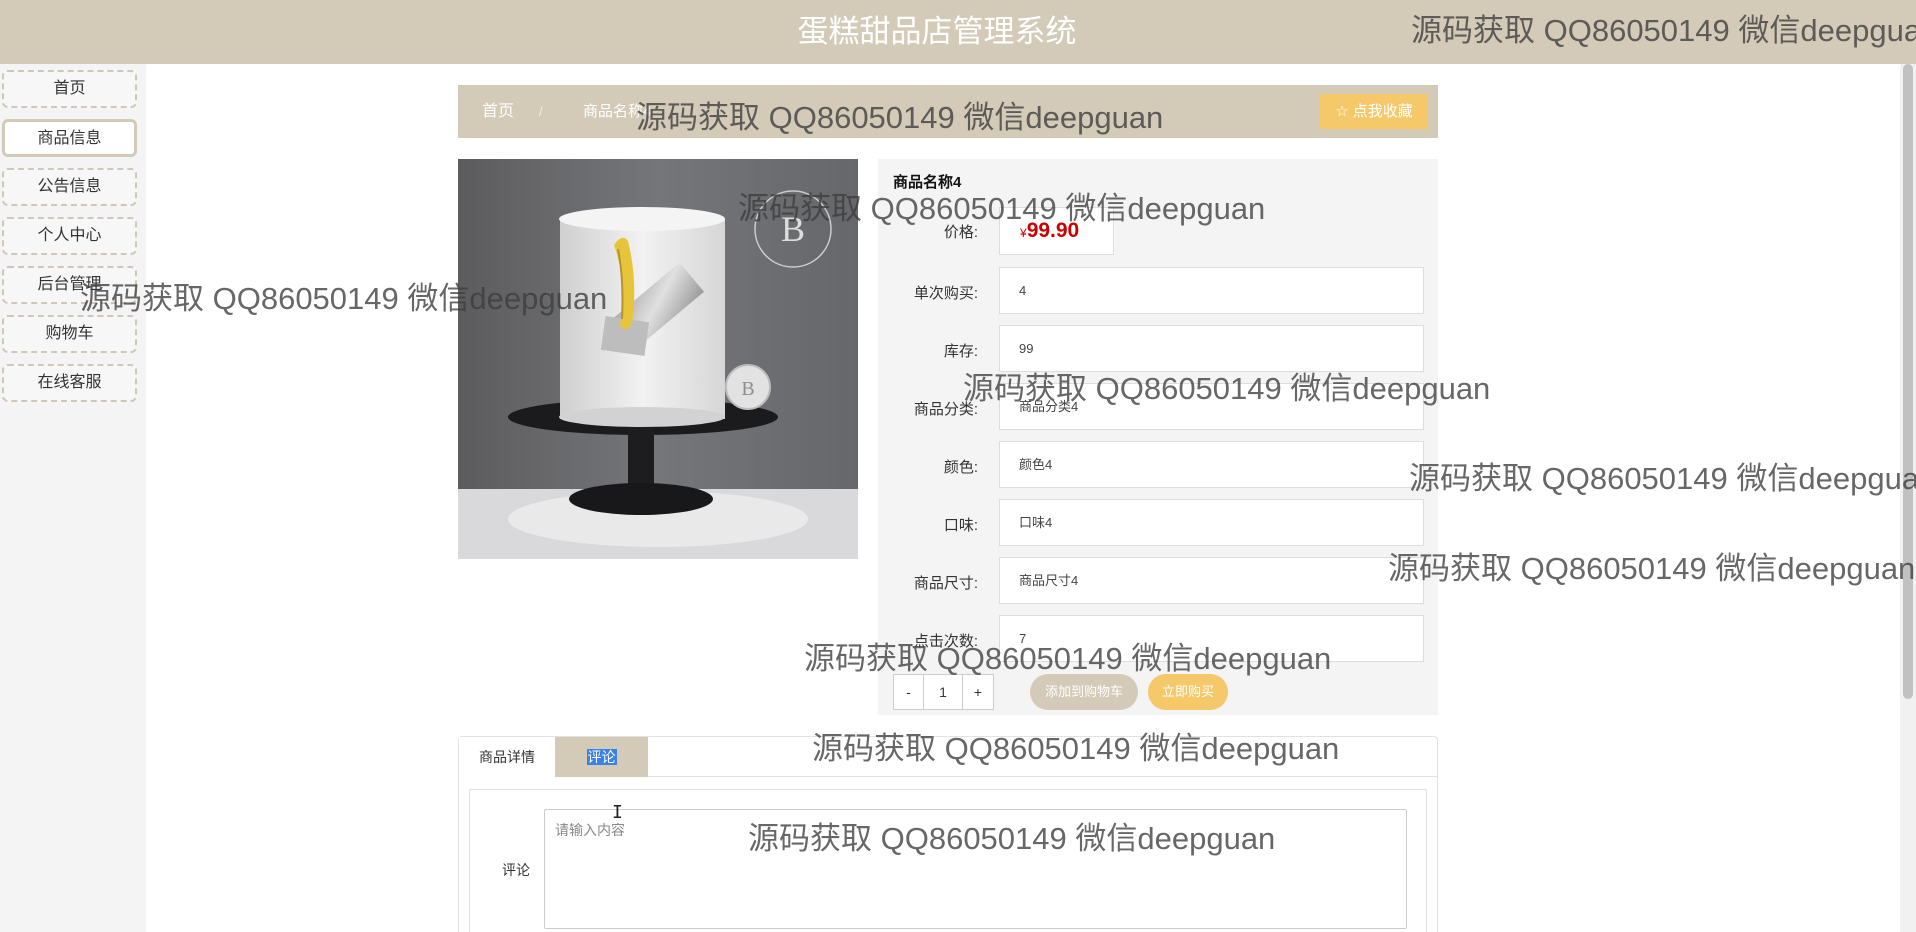 The height and width of the screenshot is (932, 1916). Describe the element at coordinates (1211, 522) in the screenshot. I see `field-value-flavor: 口味4` at that location.